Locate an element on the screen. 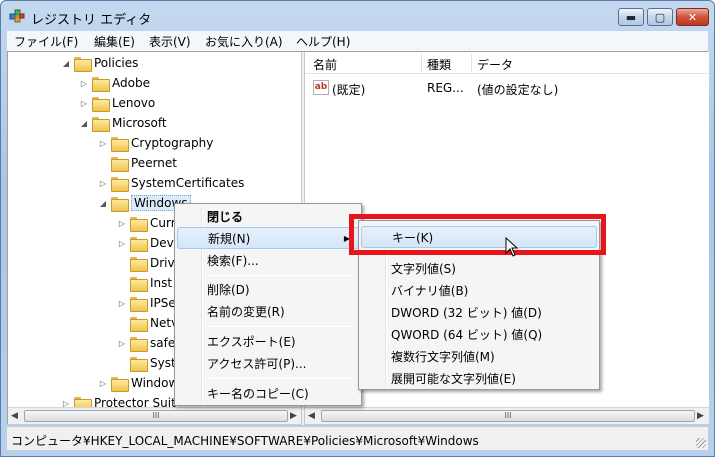  submenu-item-binary: バイナリ値(B) is located at coordinates (479, 290).